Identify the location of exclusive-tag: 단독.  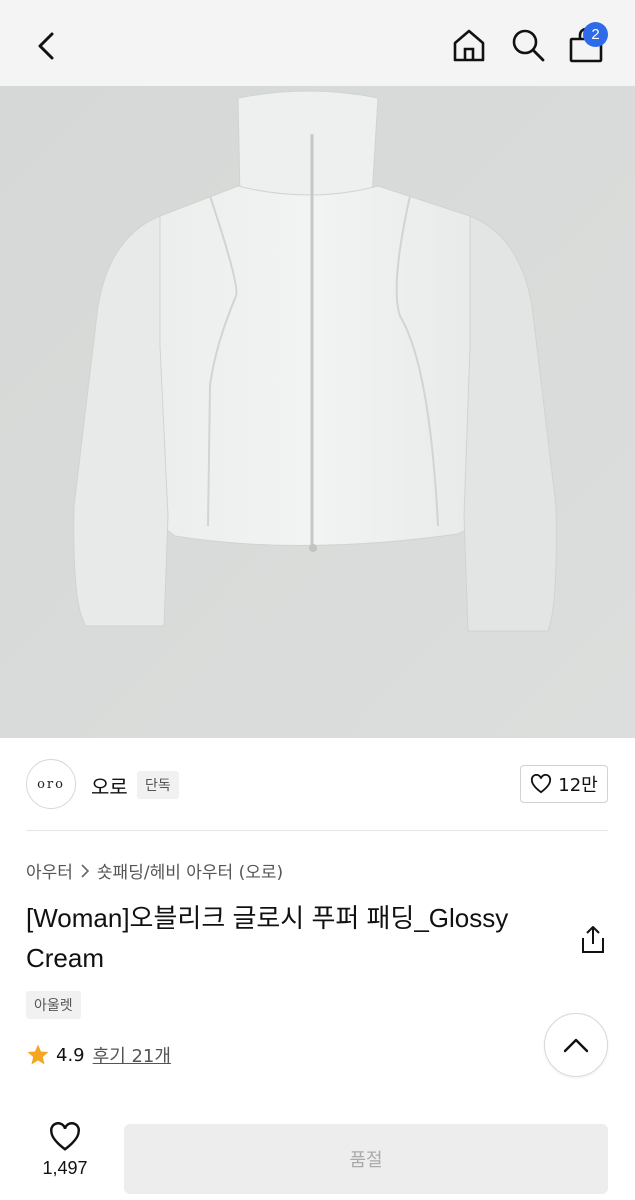
(158, 785).